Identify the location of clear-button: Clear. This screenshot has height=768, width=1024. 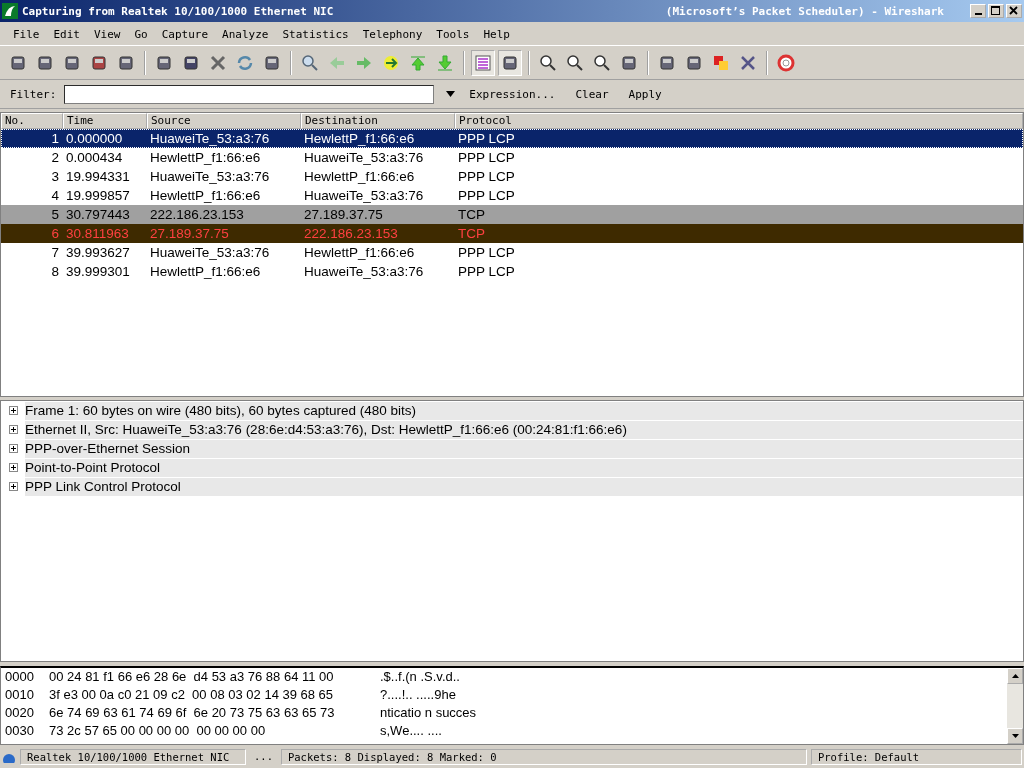
(592, 94).